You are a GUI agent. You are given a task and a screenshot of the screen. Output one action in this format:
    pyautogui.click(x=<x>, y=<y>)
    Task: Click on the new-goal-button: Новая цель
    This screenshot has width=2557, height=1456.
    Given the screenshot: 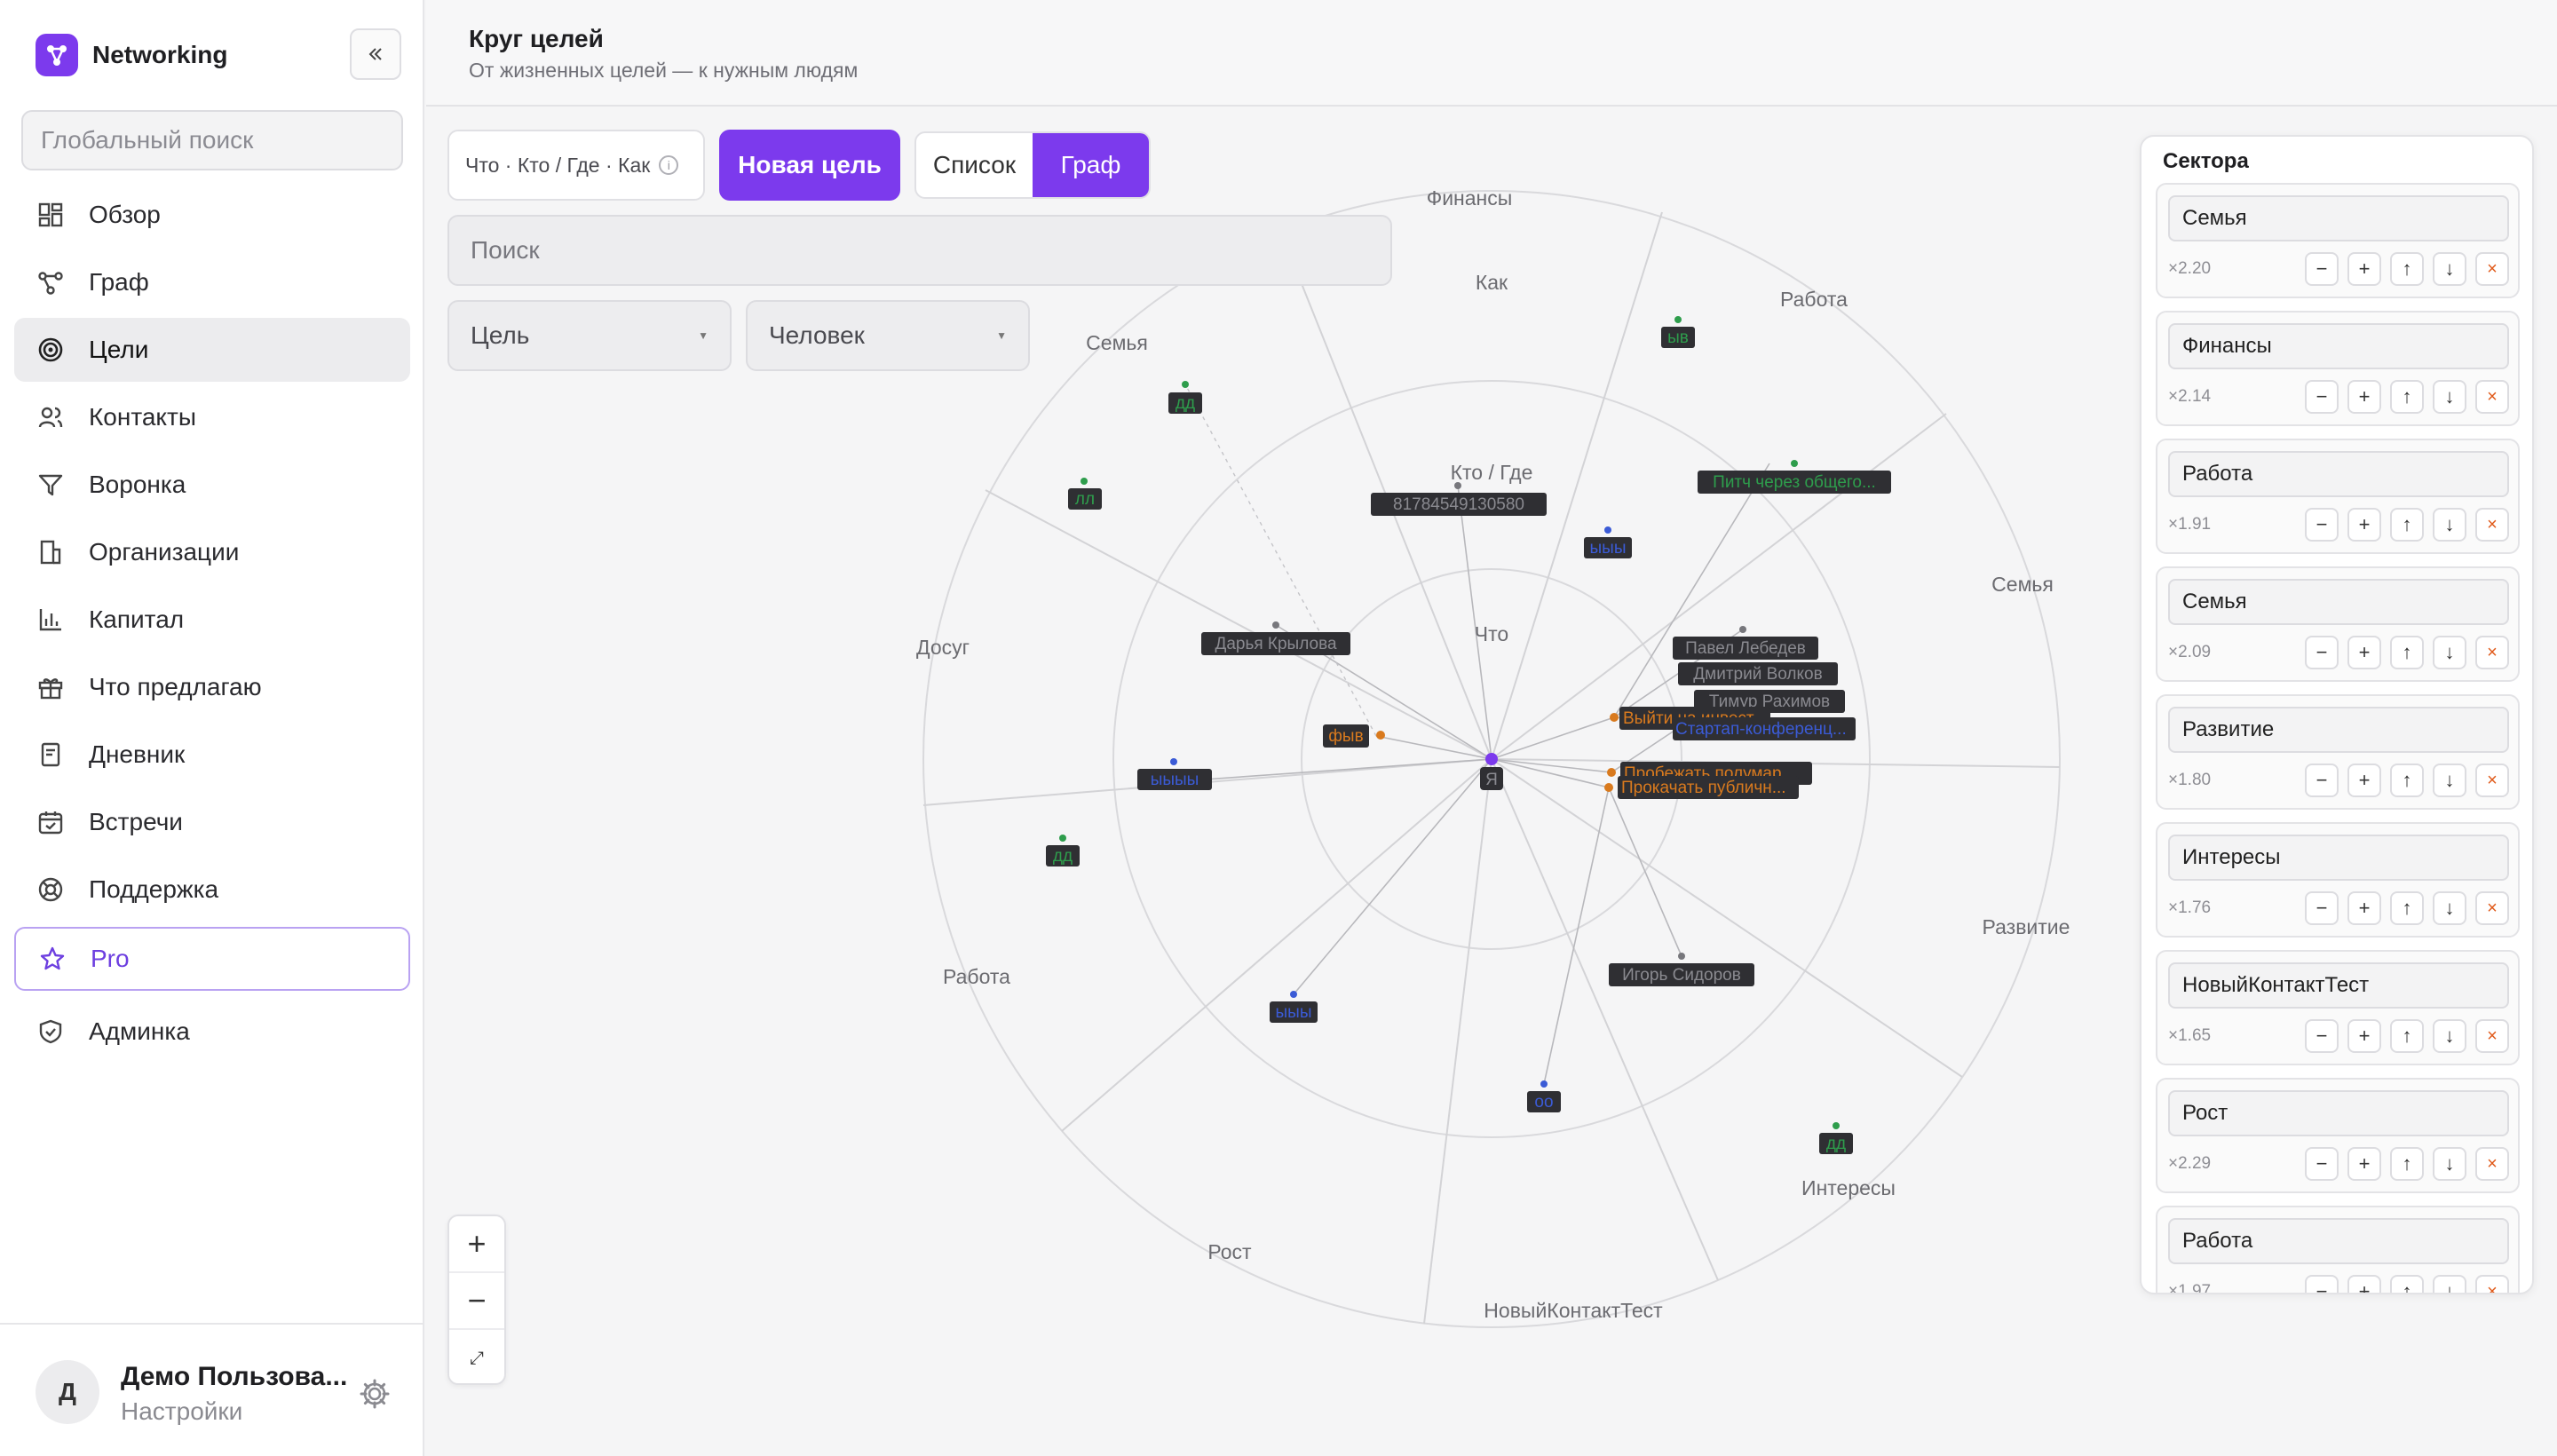 What is the action you would take?
    pyautogui.click(x=809, y=165)
    